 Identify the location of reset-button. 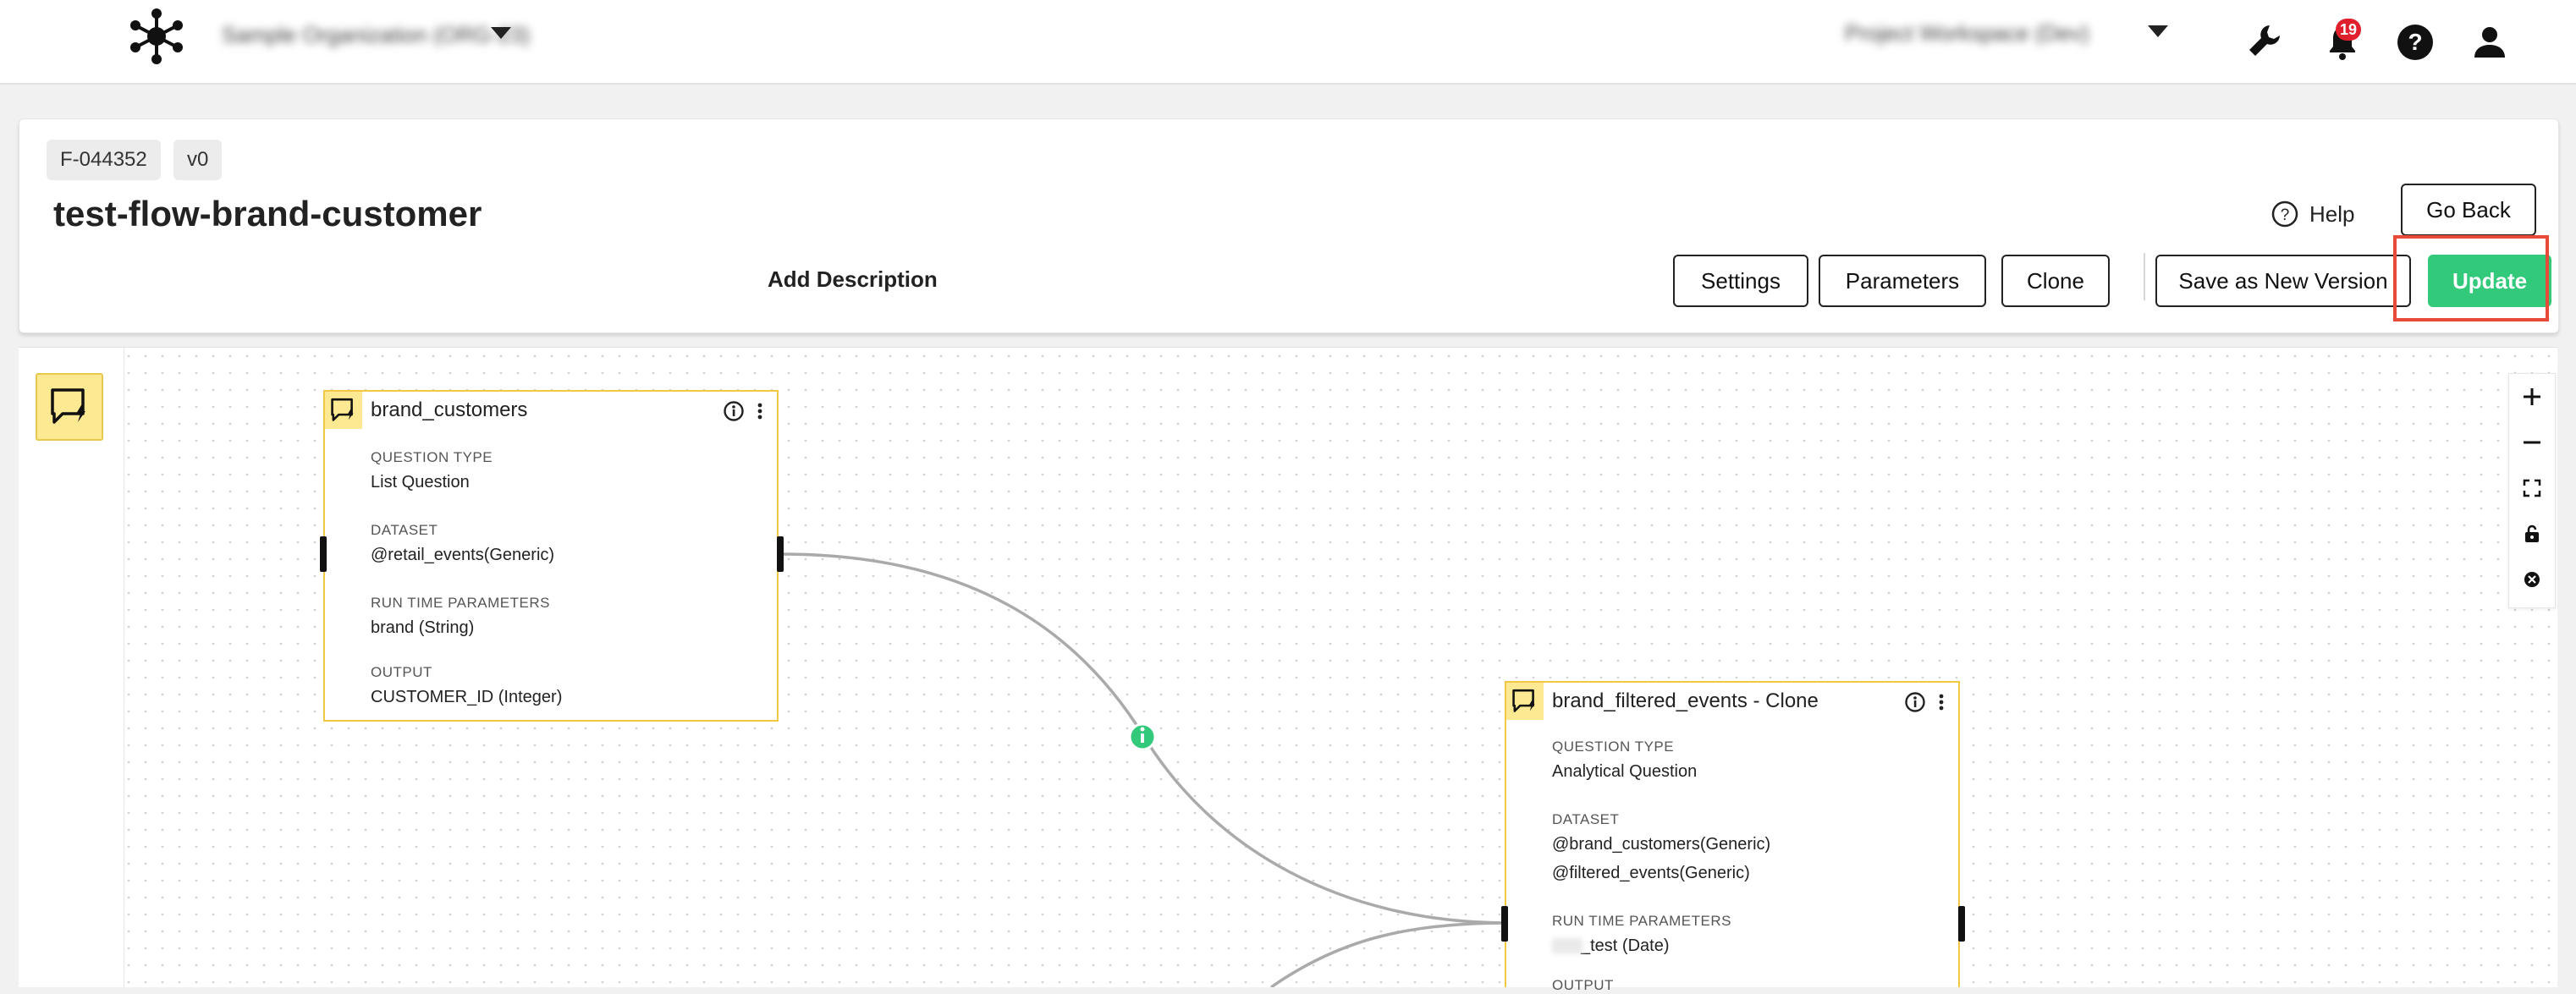
(2532, 579).